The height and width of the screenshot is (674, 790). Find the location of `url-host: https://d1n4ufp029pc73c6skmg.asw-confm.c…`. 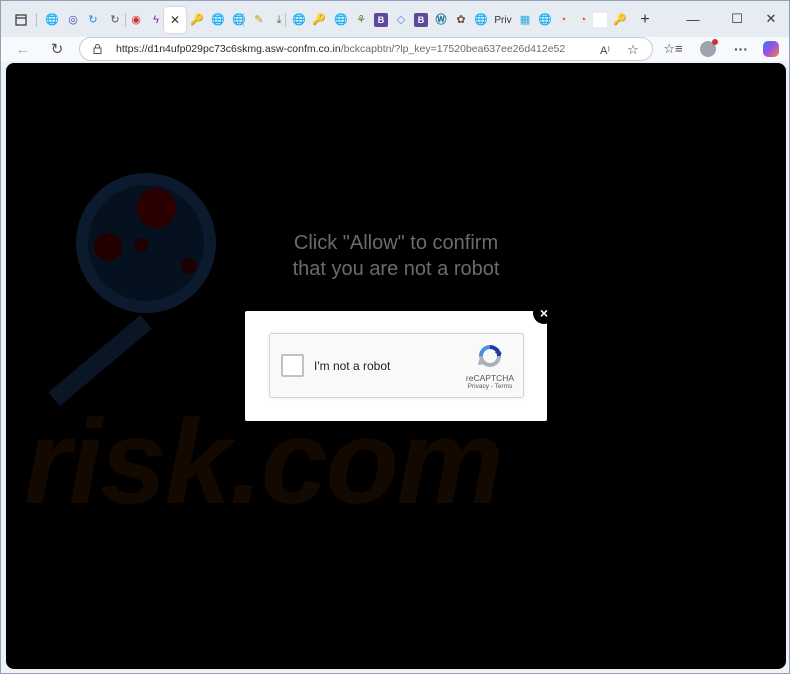

url-host: https://d1n4ufp029pc73c6skmg.asw-confm.c… is located at coordinates (228, 49).